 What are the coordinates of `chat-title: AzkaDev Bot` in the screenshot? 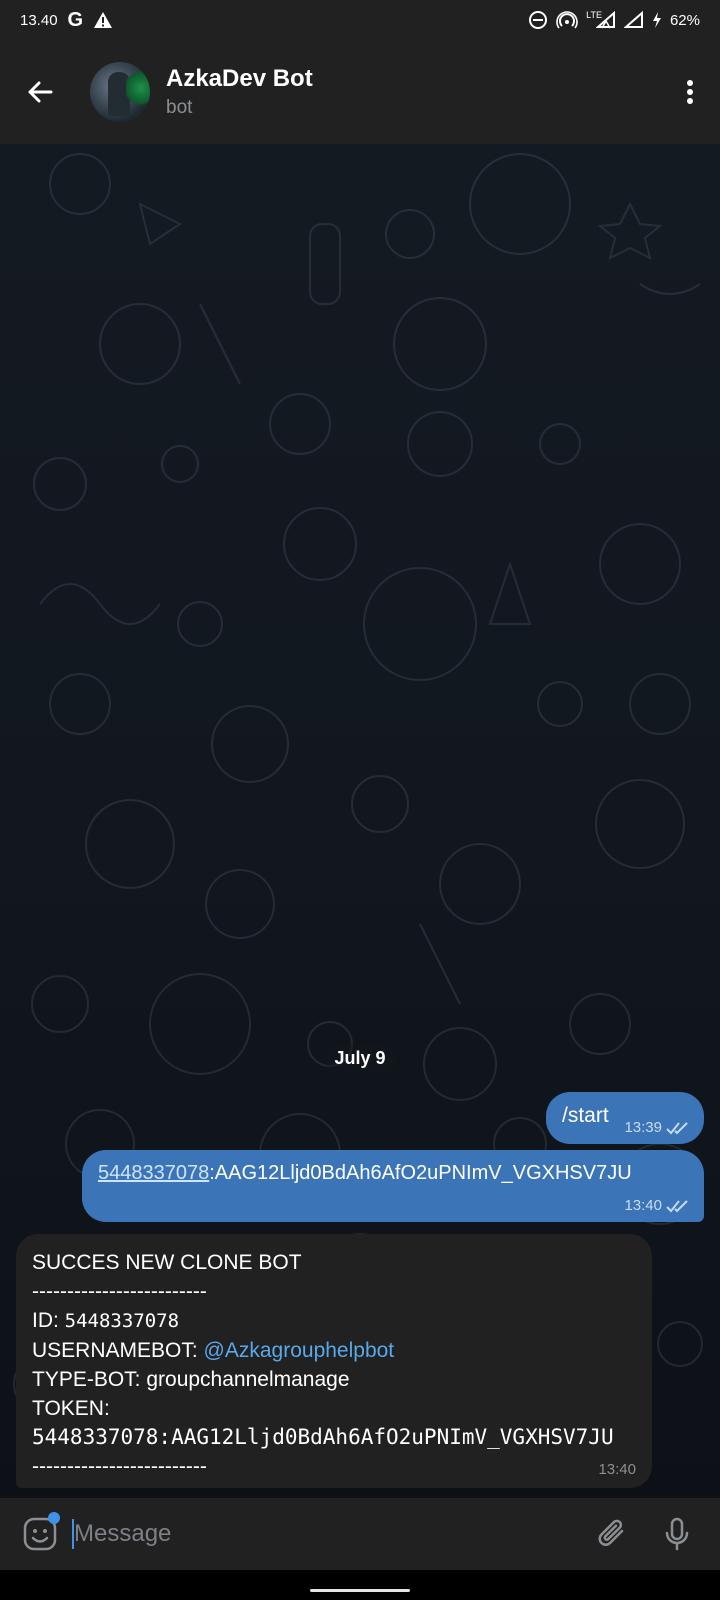 It's located at (239, 78).